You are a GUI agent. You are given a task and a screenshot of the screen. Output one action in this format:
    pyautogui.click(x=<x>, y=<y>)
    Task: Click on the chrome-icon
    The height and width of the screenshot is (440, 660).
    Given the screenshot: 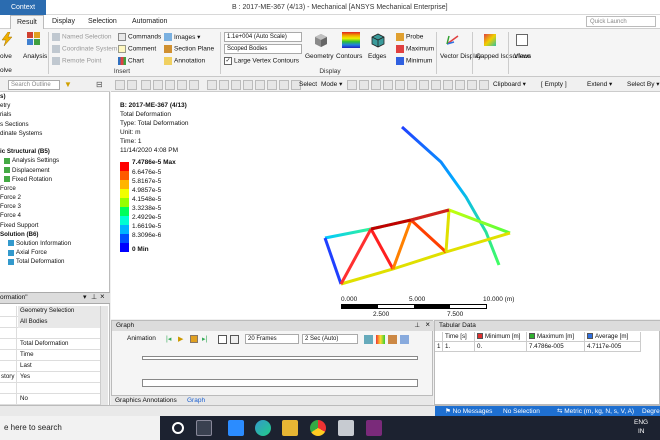 What is the action you would take?
    pyautogui.click(x=318, y=428)
    